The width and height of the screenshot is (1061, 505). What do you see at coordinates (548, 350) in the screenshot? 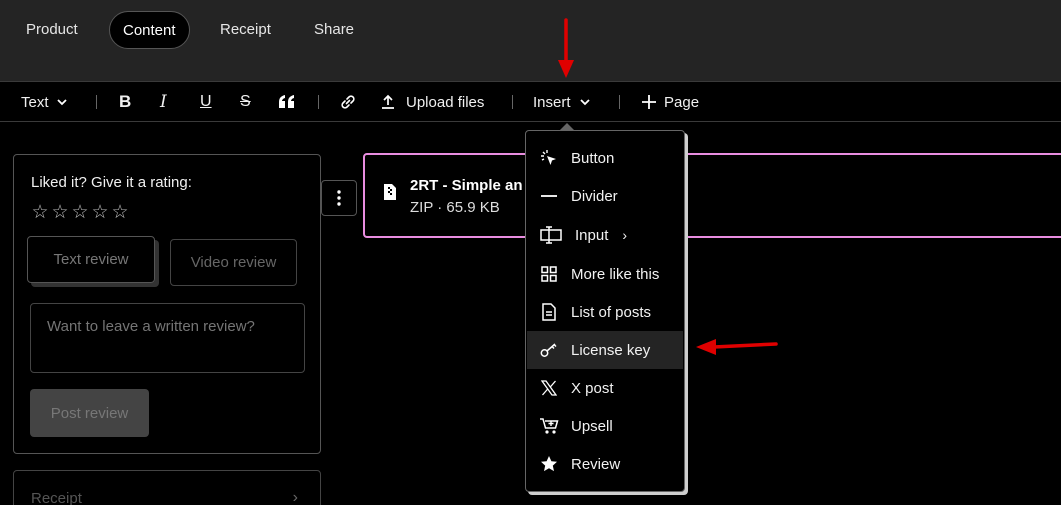
I see `key-icon` at bounding box center [548, 350].